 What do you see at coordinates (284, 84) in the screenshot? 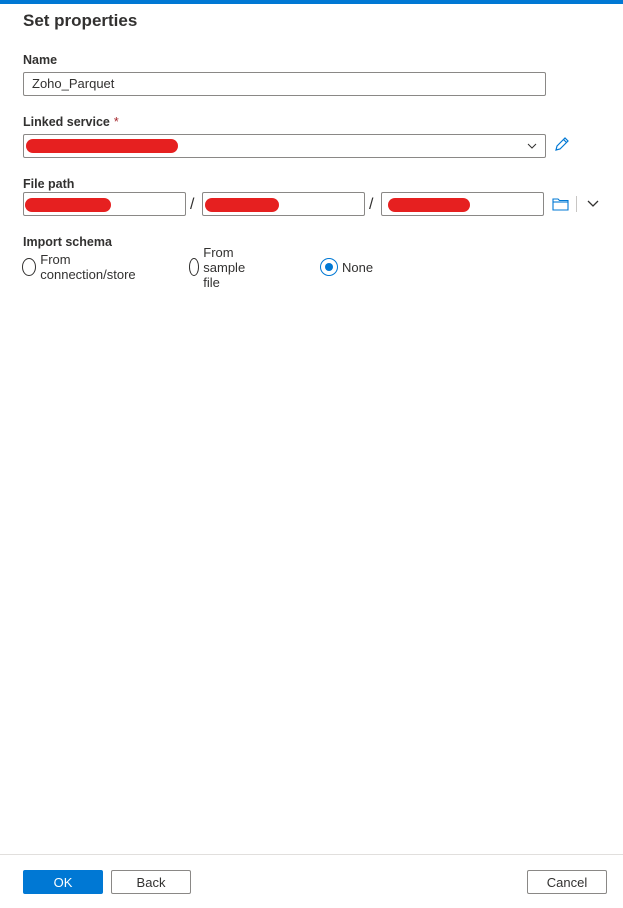
I see `name-input: Zoho_Parquet` at bounding box center [284, 84].